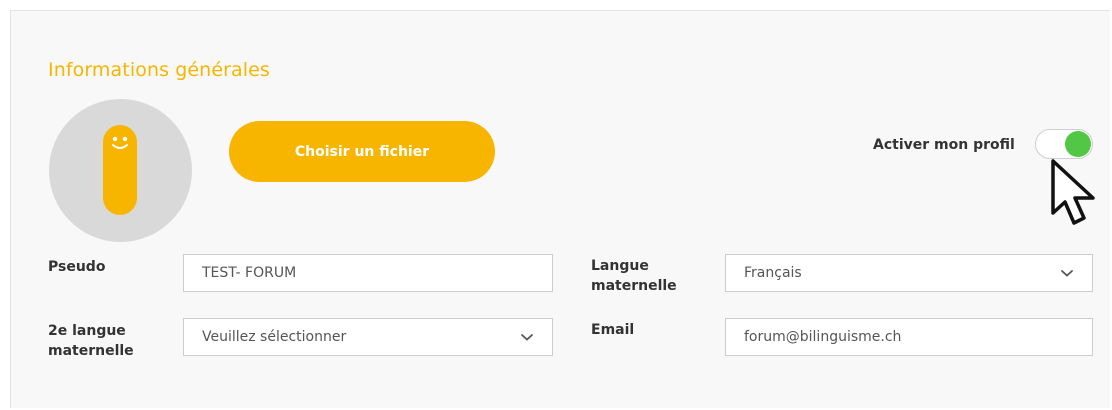  I want to click on avatar, so click(120, 170).